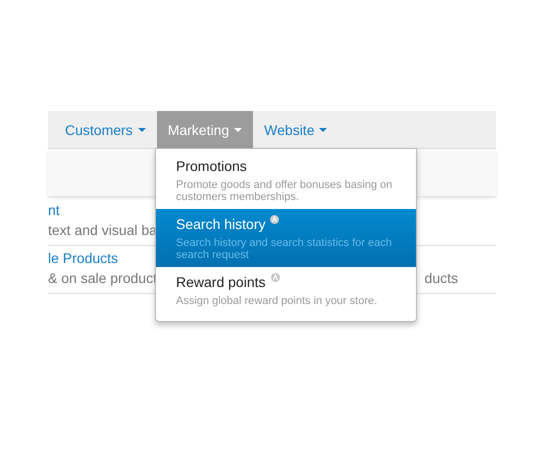  Describe the element at coordinates (105, 129) in the screenshot. I see `menu-tab: Customers` at that location.